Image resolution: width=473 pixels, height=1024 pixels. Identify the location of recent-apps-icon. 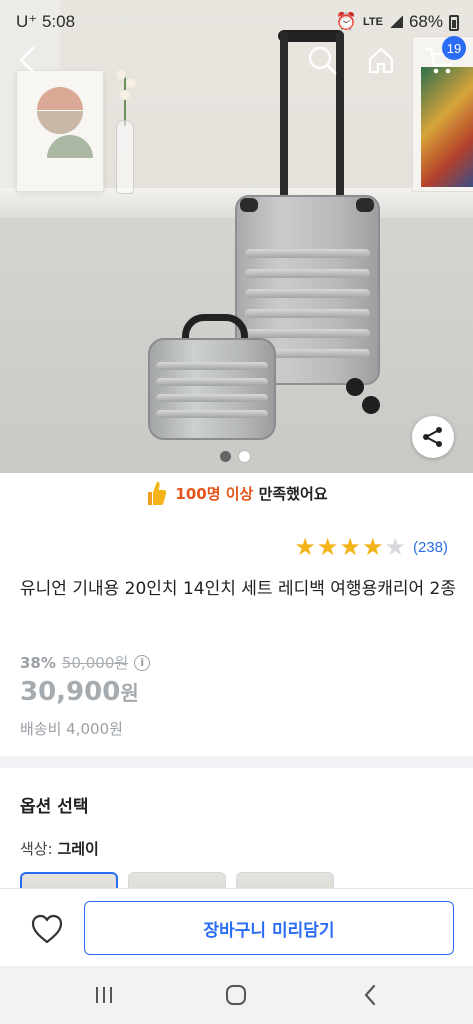
(104, 995).